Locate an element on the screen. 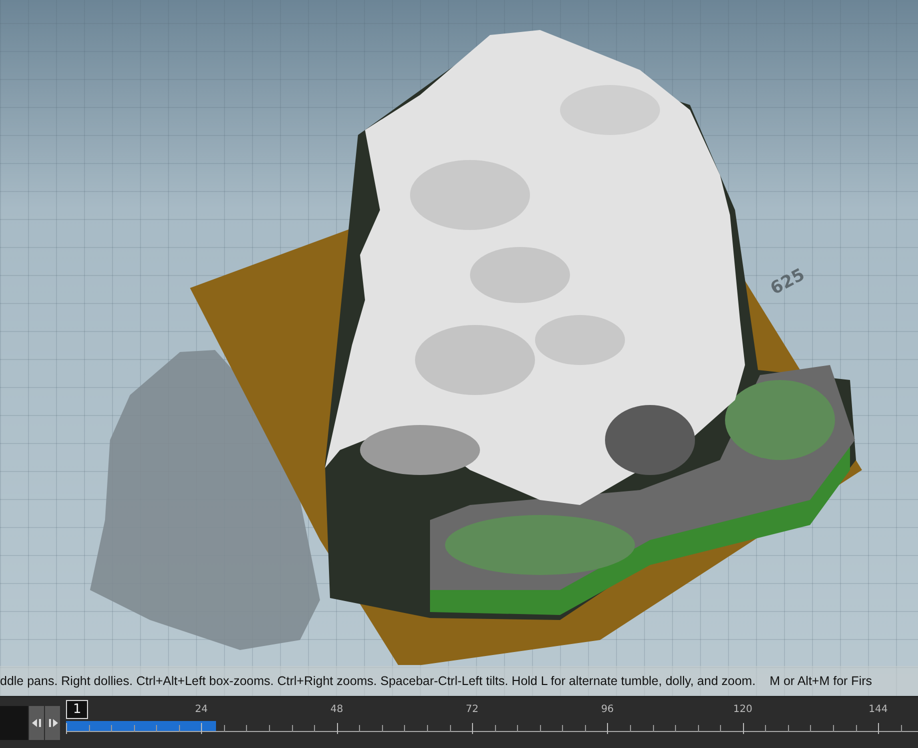  current-frame-marker: 1 is located at coordinates (77, 709).